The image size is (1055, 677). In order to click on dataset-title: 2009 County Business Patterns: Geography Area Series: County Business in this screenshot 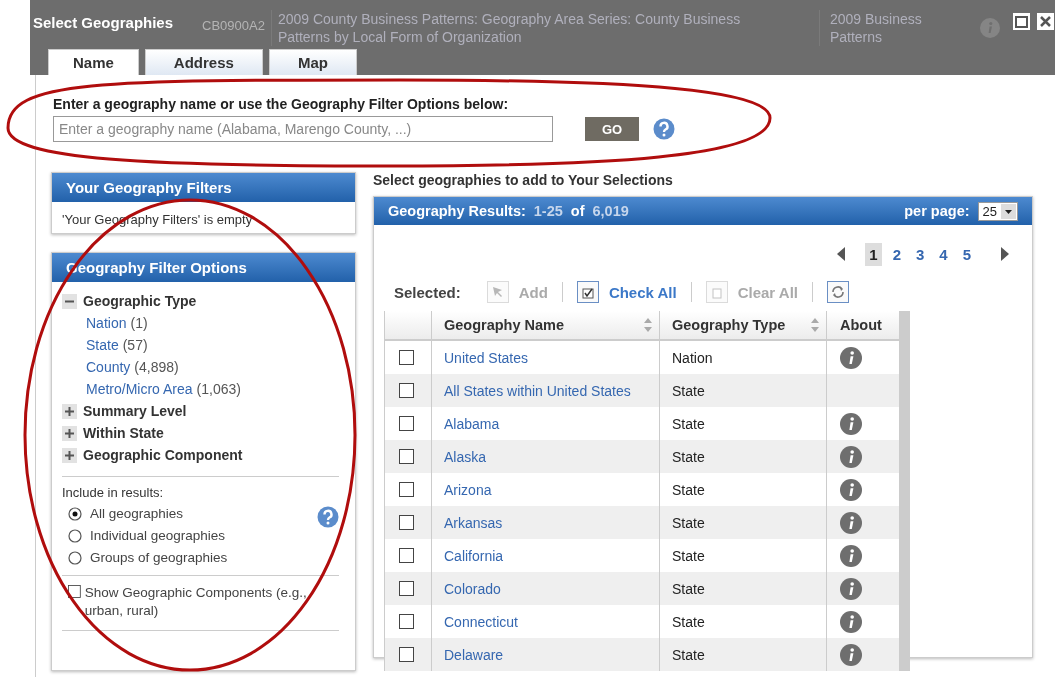, I will do `click(509, 19)`.